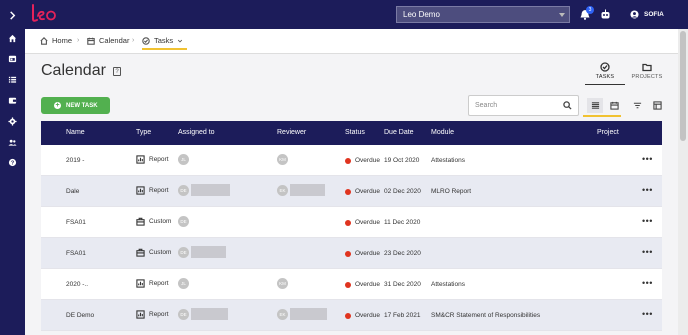 The height and width of the screenshot is (335, 688). I want to click on new-task-button: + NEW TASK, so click(75, 105).